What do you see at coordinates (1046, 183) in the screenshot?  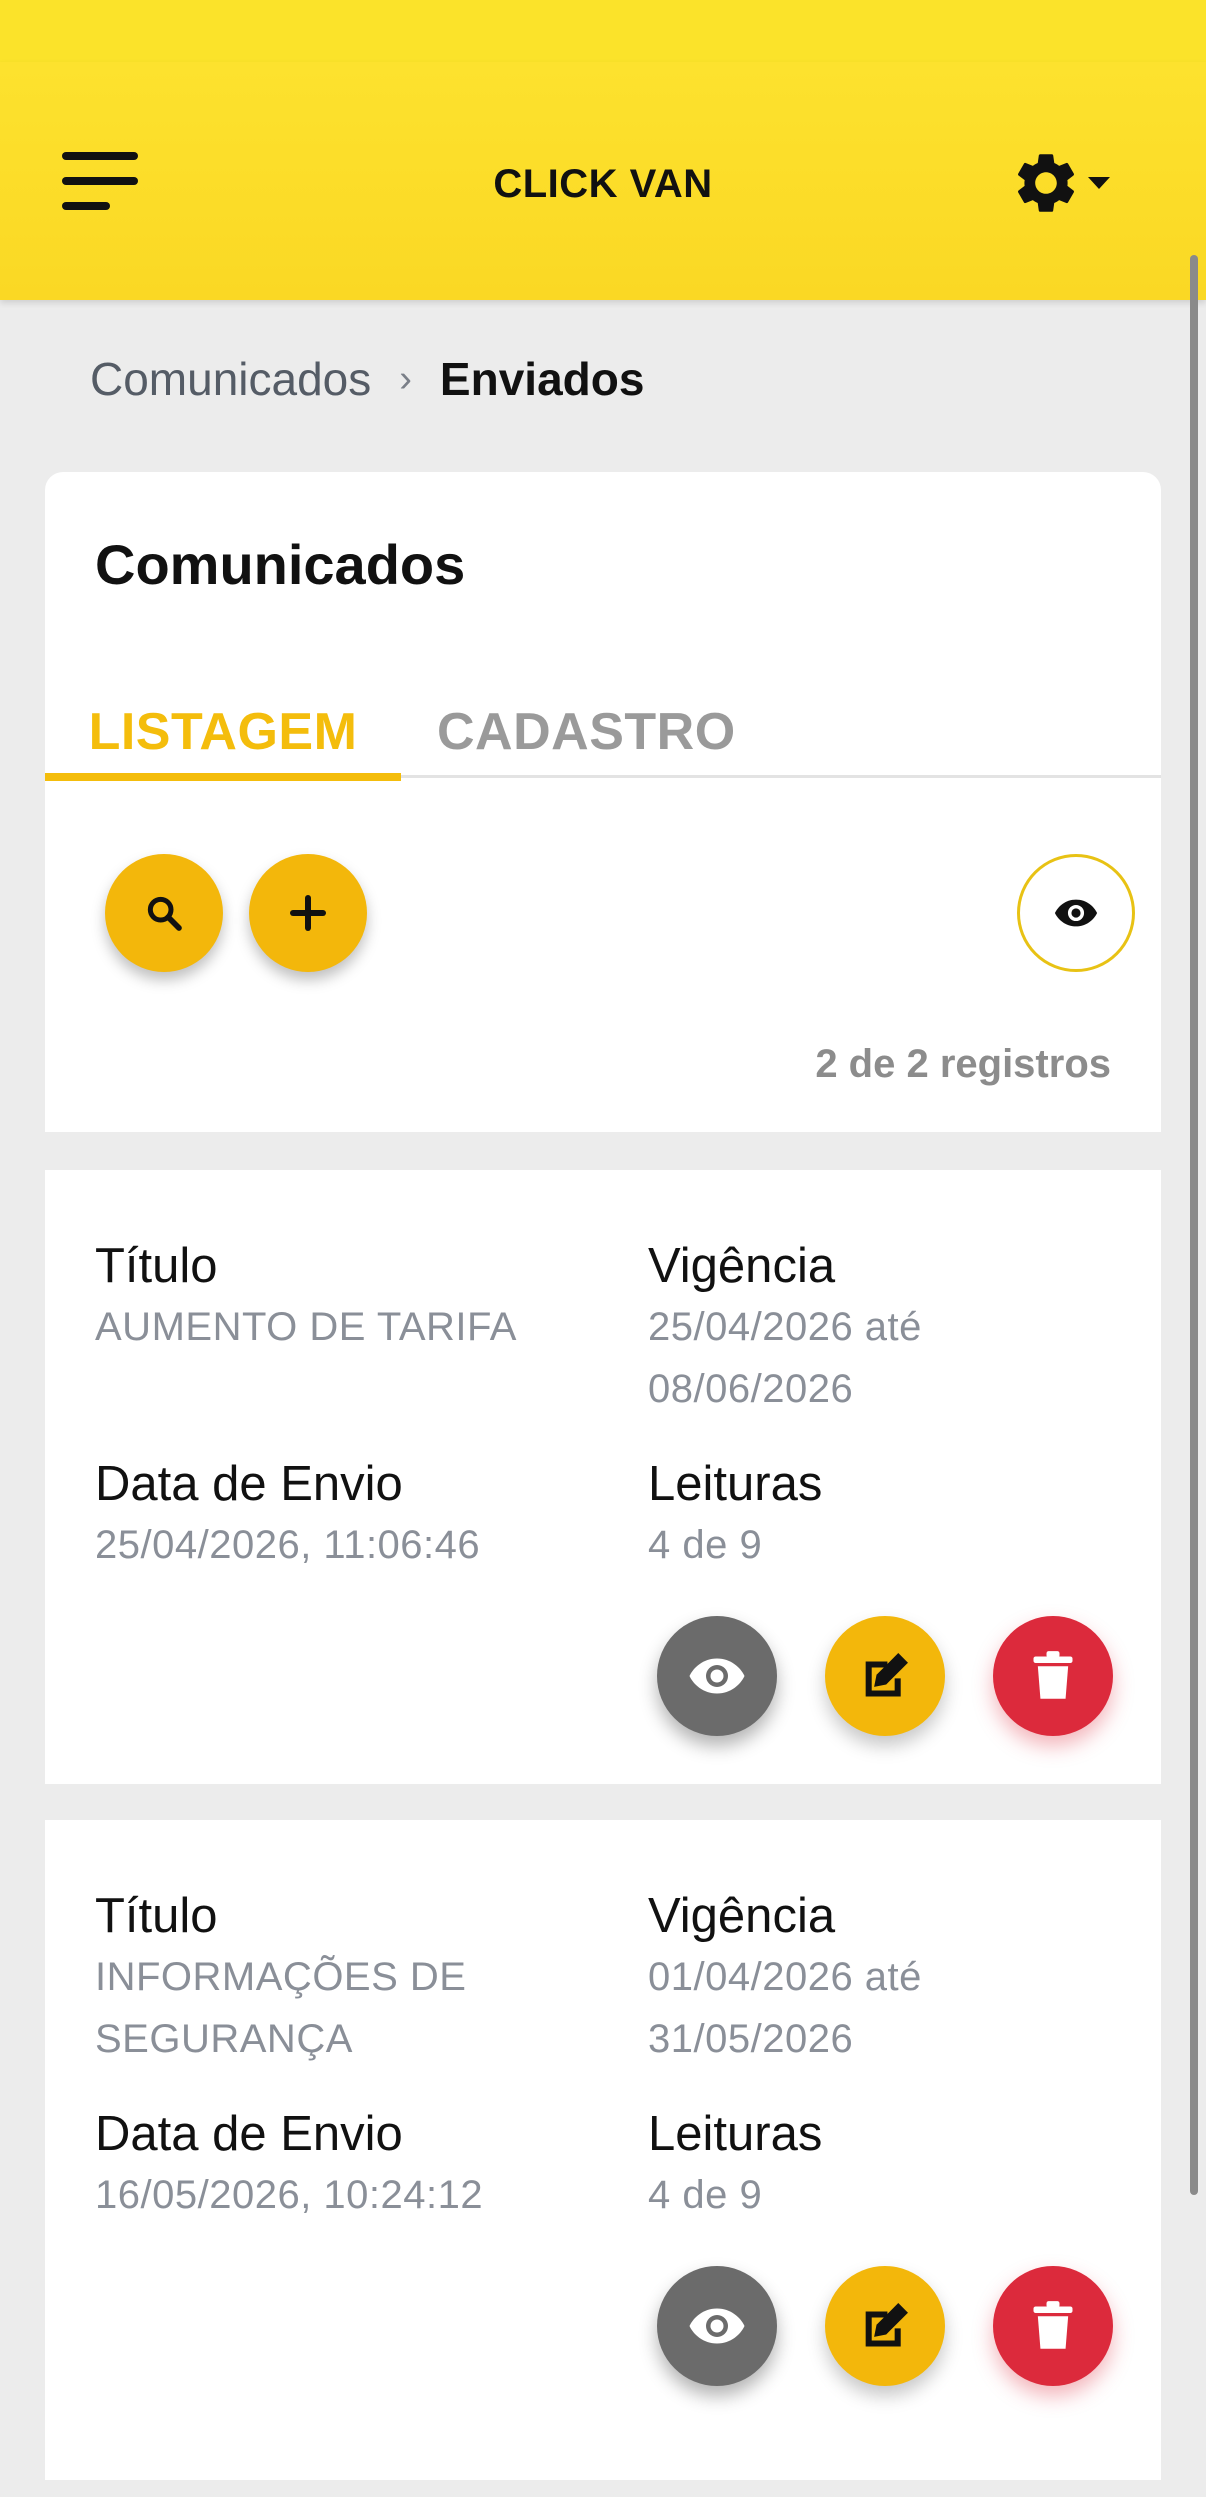 I see `gear-icon` at bounding box center [1046, 183].